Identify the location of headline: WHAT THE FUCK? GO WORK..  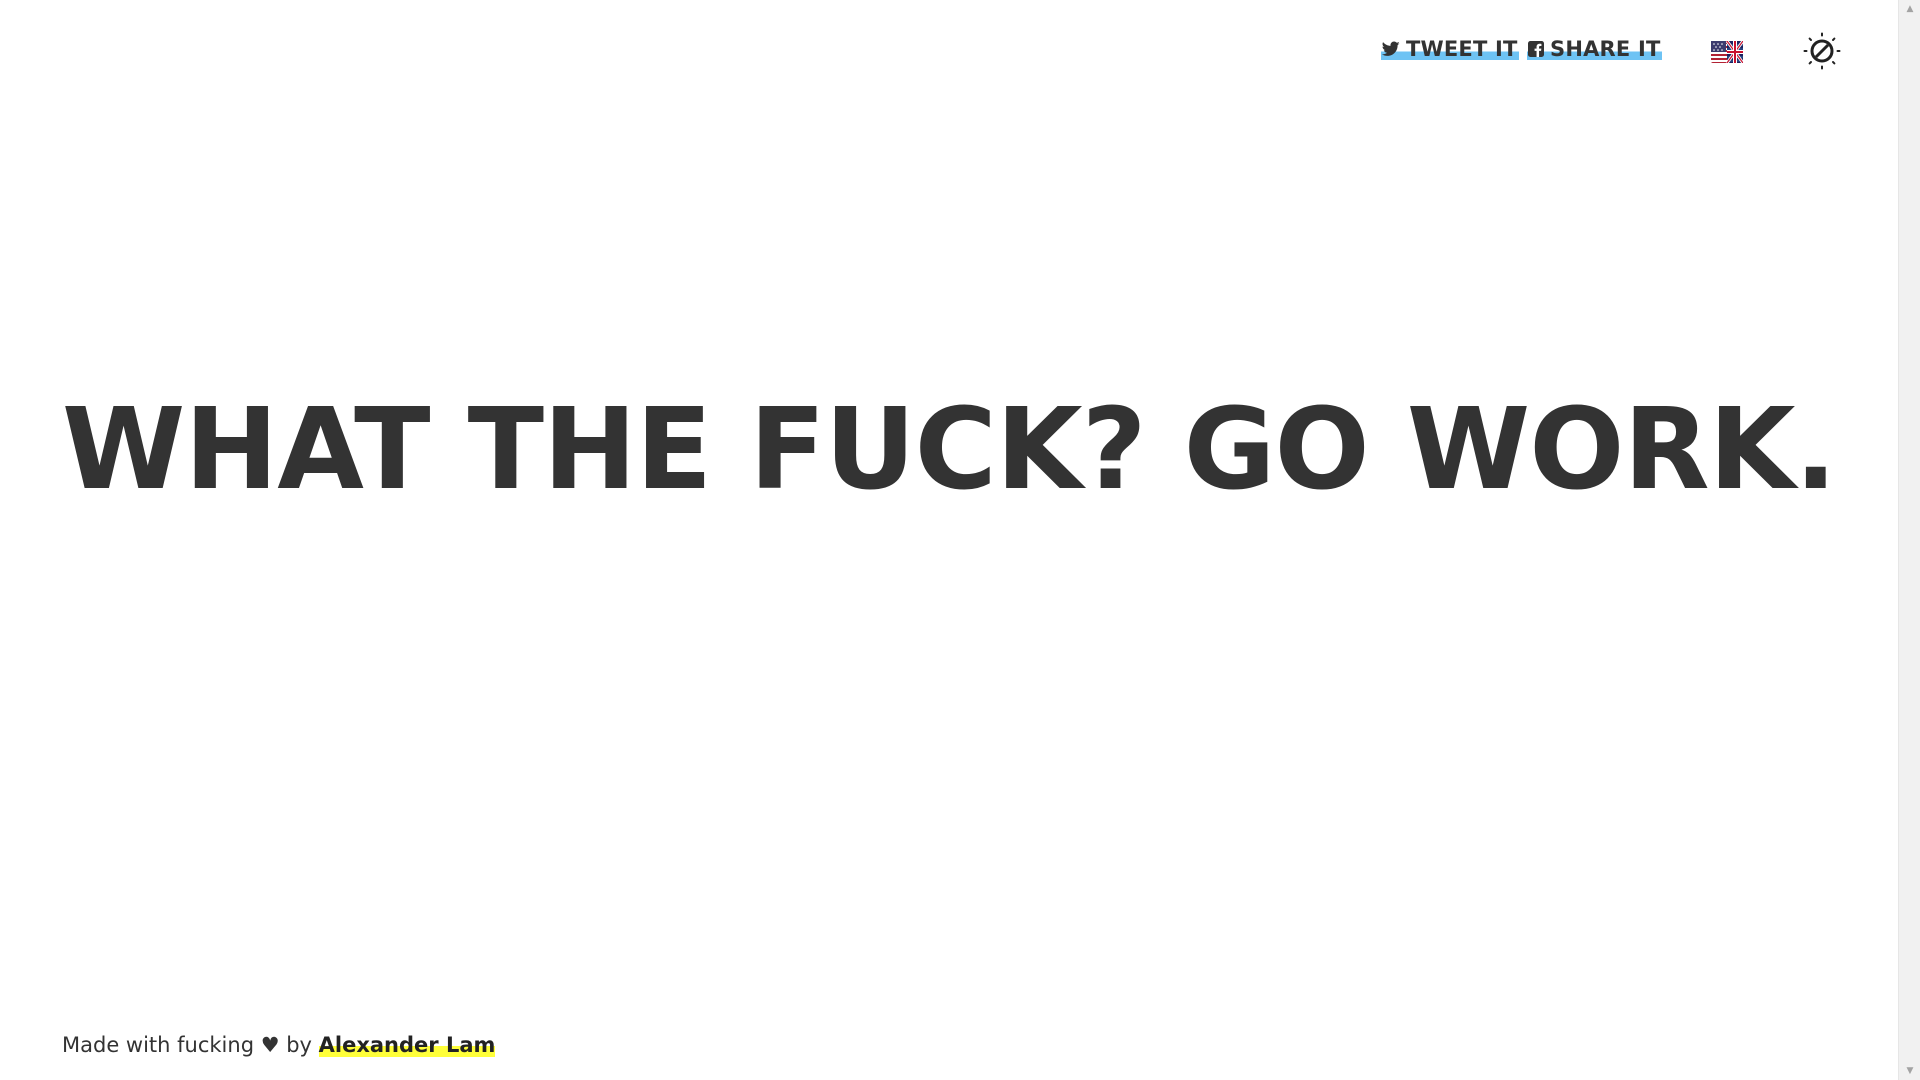
(949, 450).